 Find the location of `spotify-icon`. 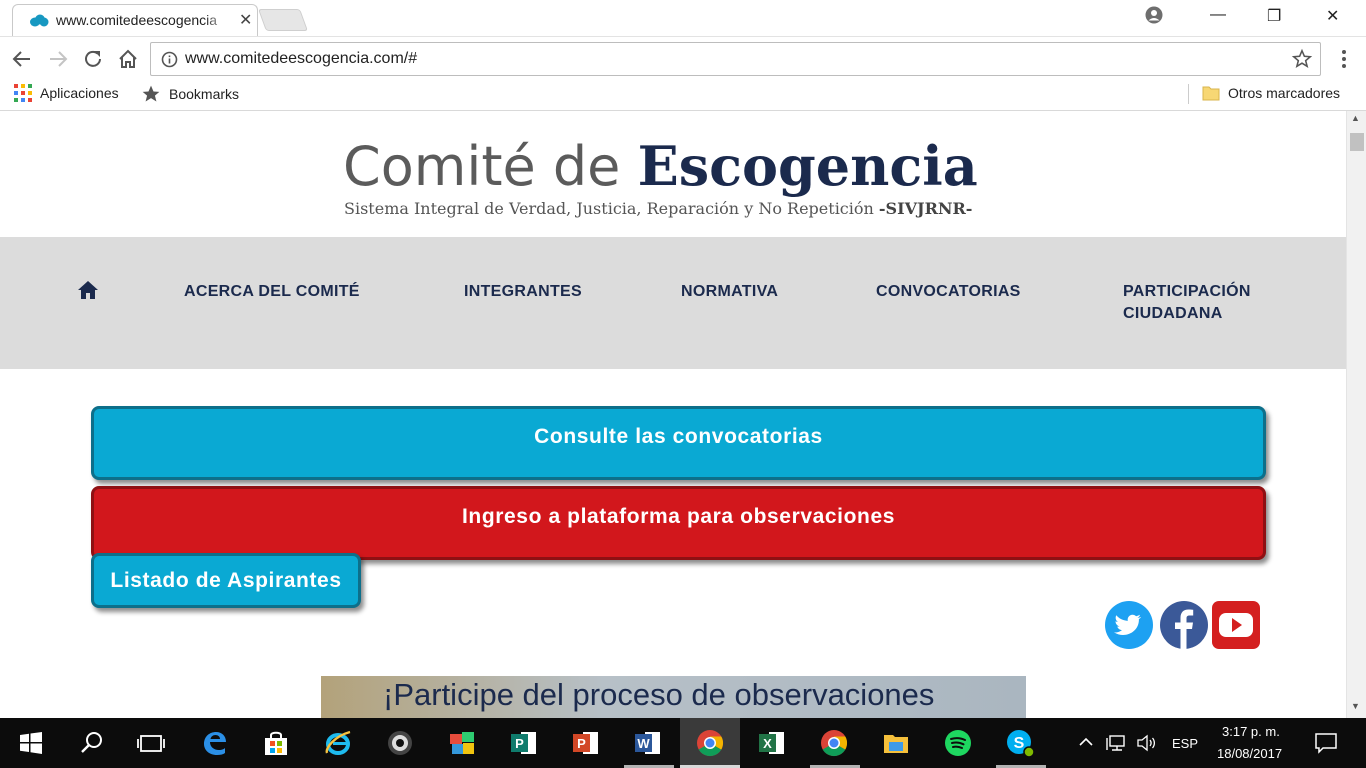

spotify-icon is located at coordinates (958, 743).